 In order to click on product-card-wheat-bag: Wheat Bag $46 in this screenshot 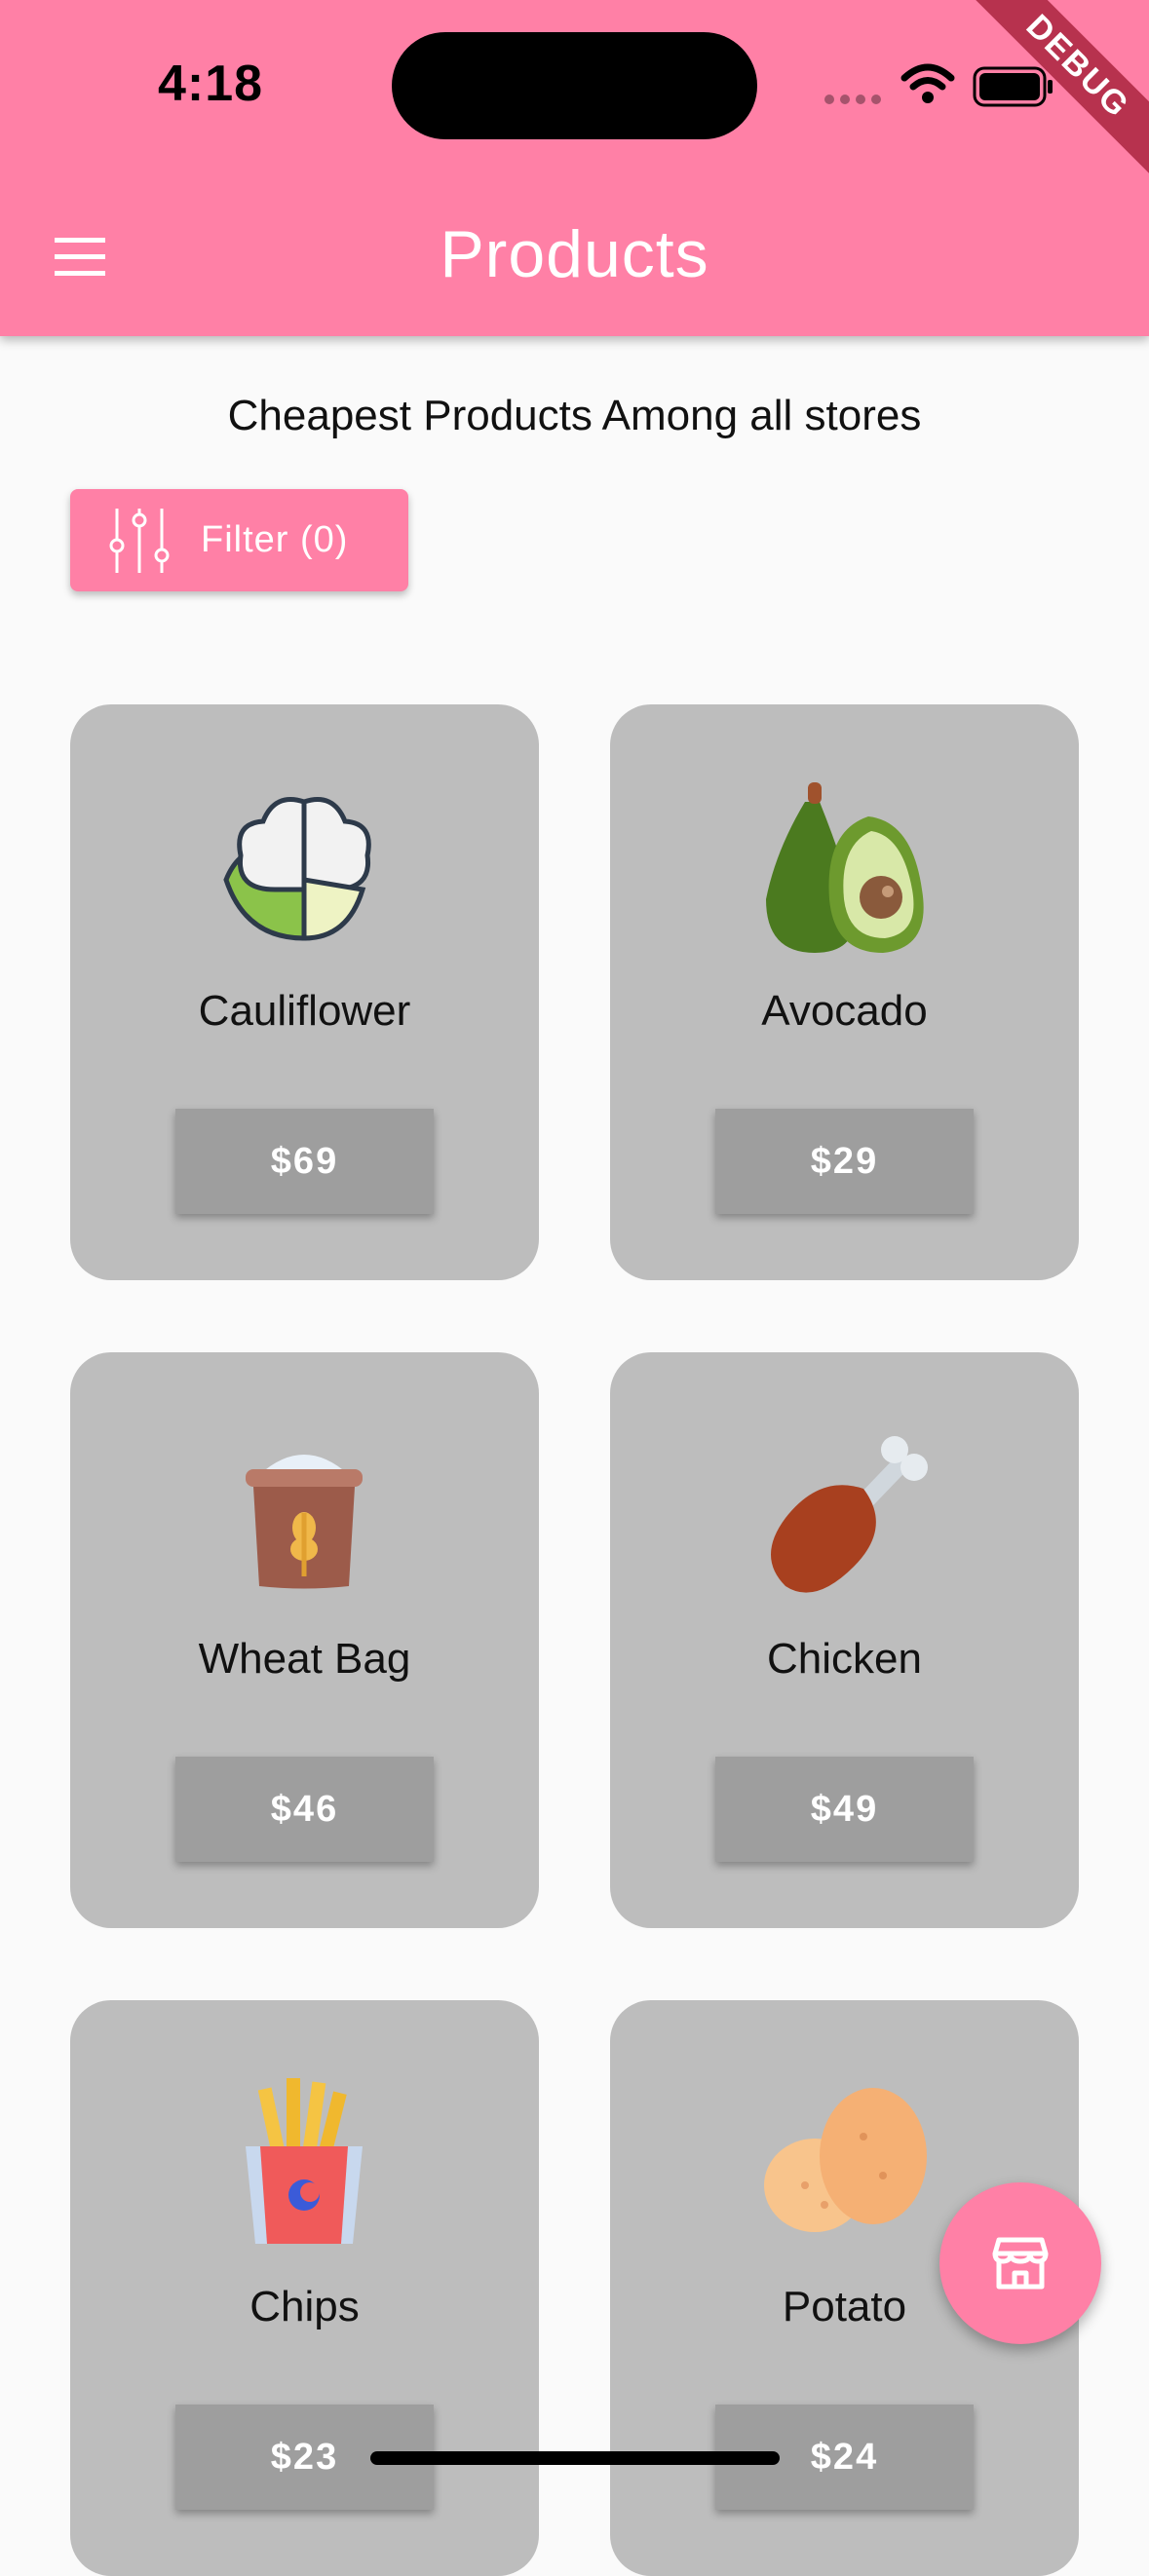, I will do `click(304, 1640)`.